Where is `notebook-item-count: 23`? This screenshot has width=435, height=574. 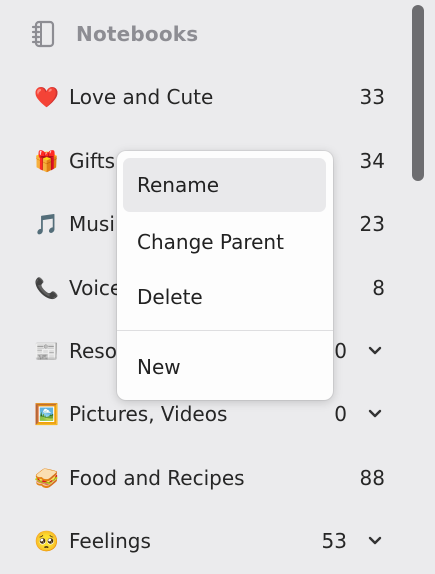 notebook-item-count: 23 is located at coordinates (372, 224).